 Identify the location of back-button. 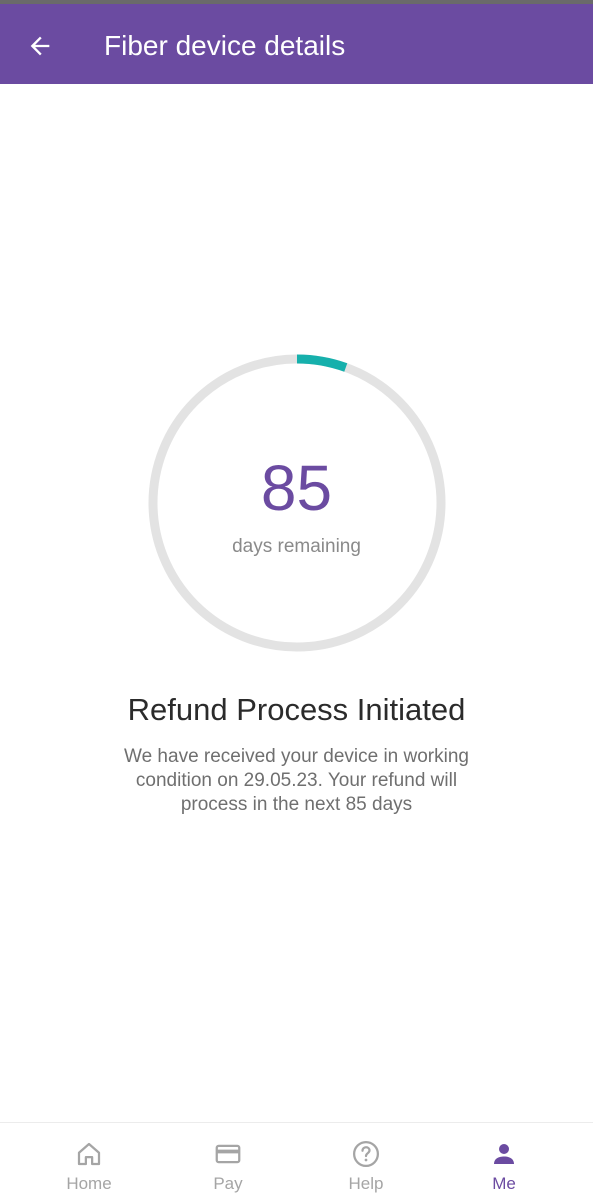
(40, 46).